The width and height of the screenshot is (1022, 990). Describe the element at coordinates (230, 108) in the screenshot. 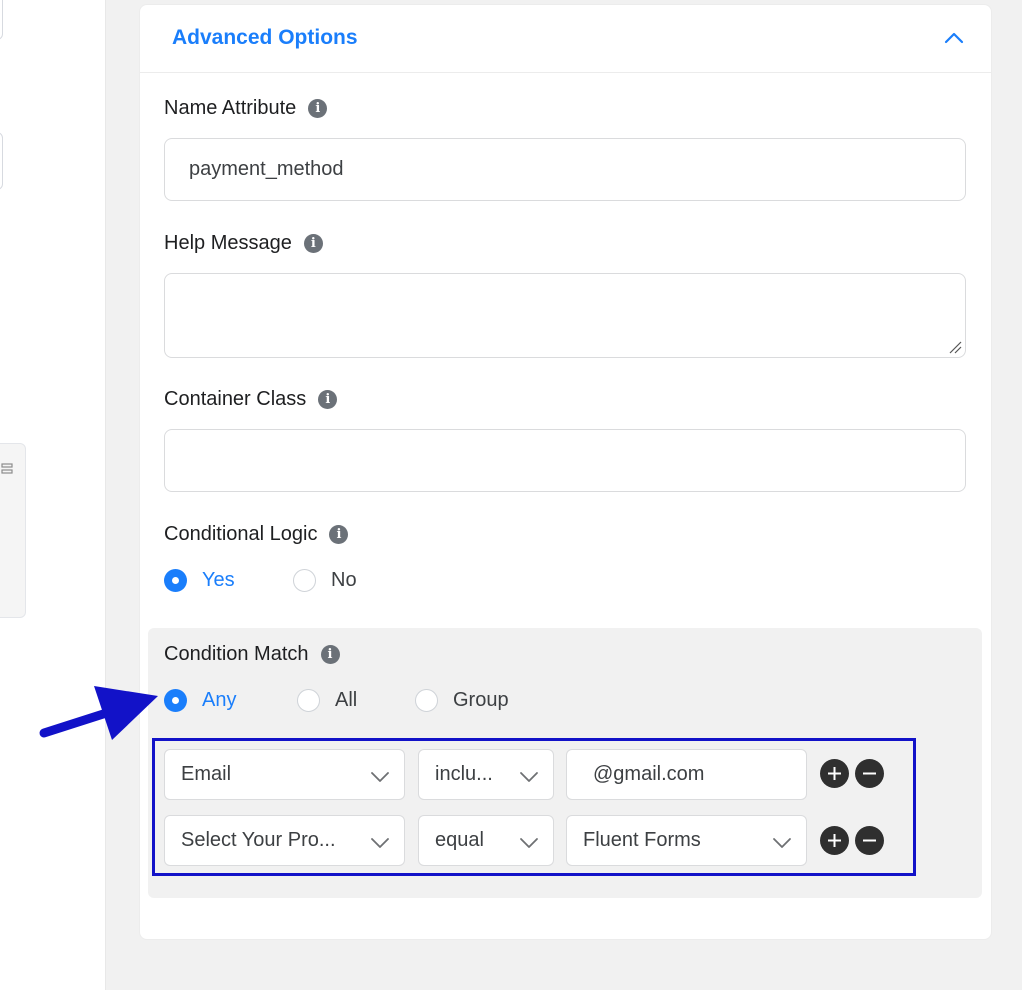

I see `name-attribute-label-text: Name Attribute` at that location.